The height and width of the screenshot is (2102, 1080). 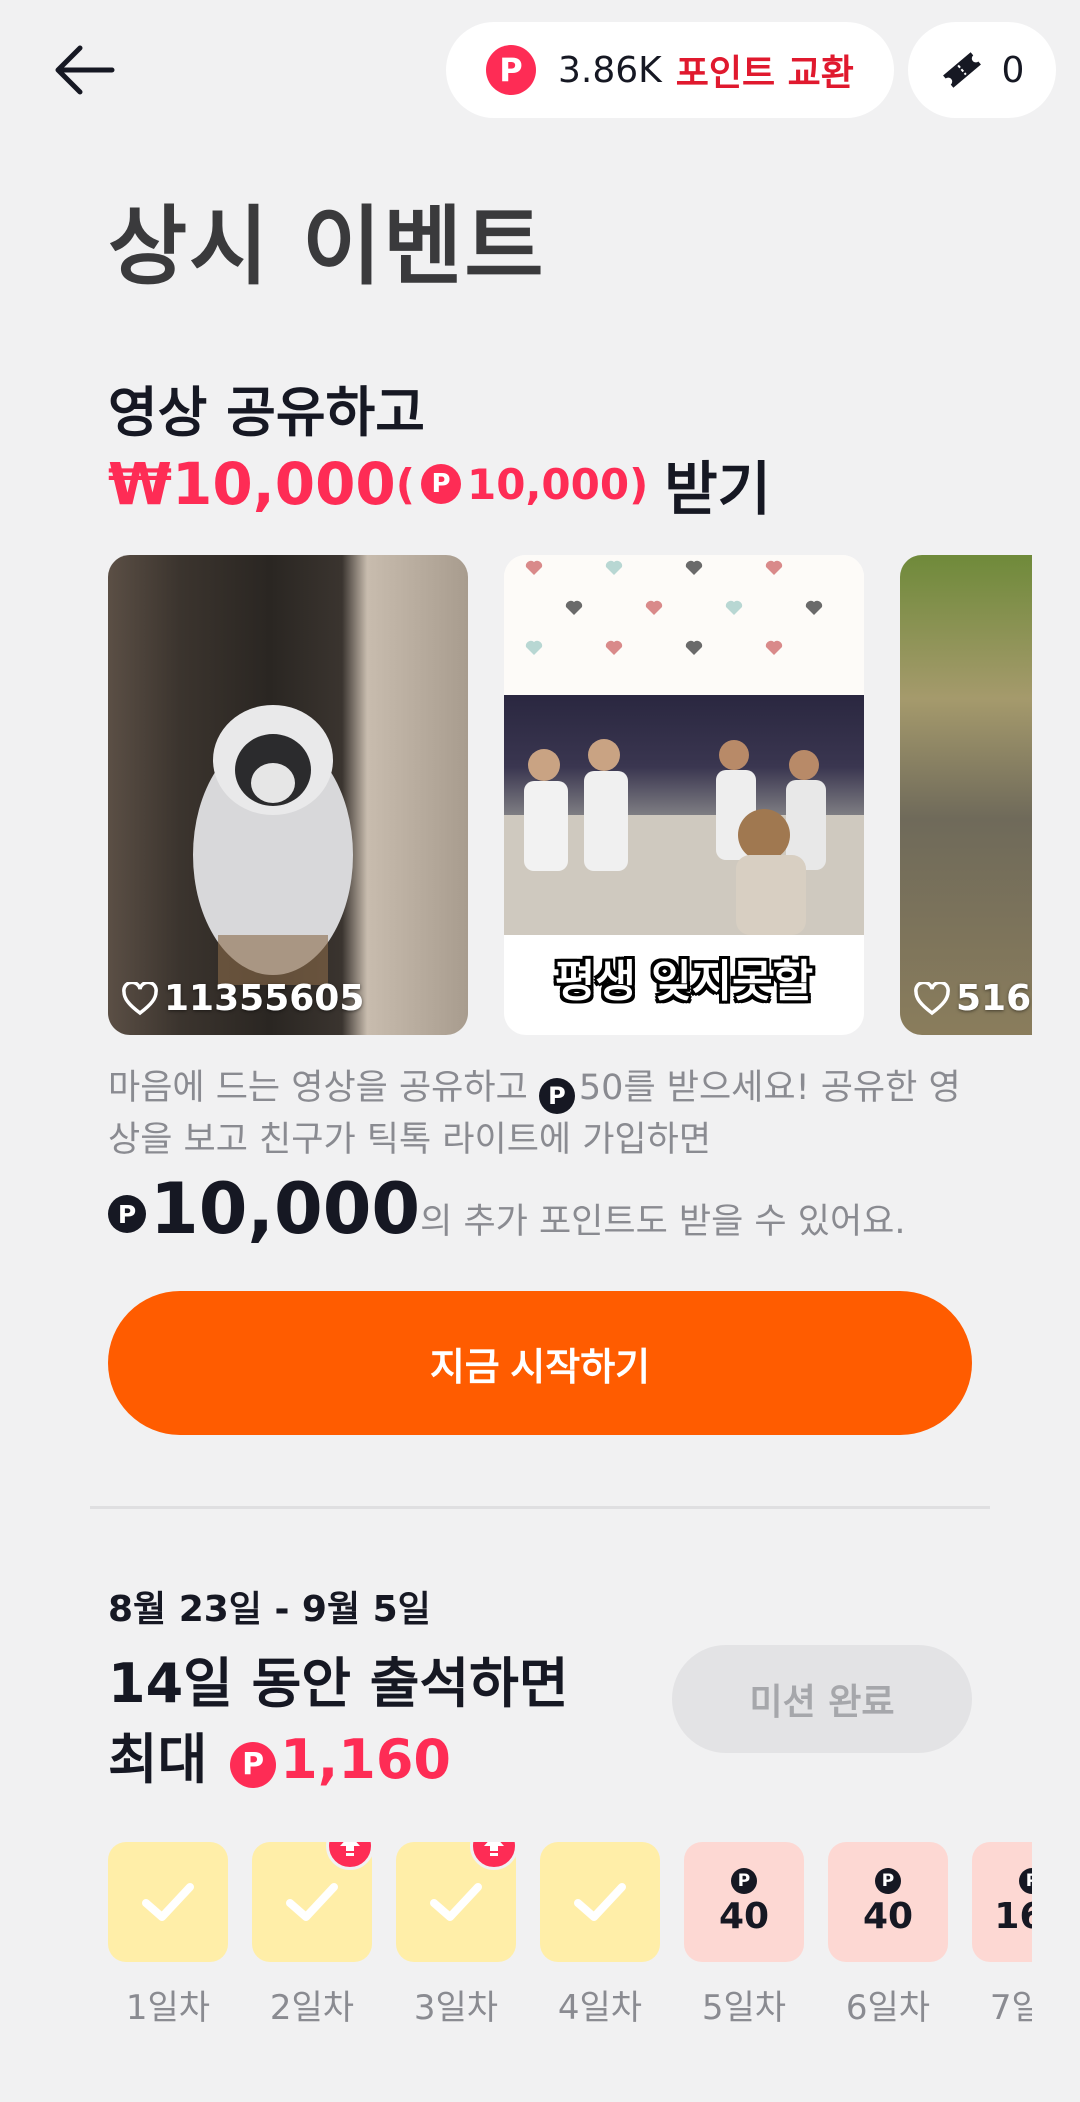 I want to click on desc-text-1: 마음에 드는 영상을 공유하고, so click(x=323, y=1088).